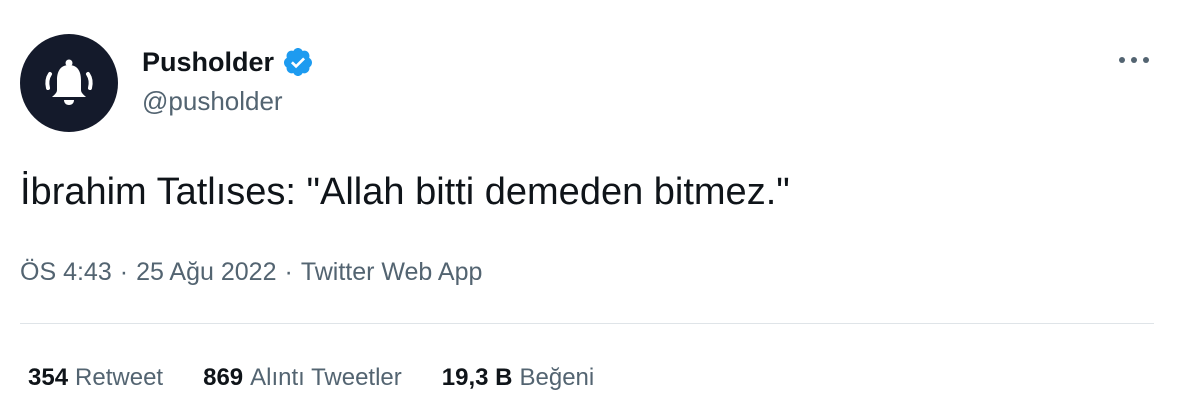 Image resolution: width=1180 pixels, height=416 pixels. I want to click on retweet-label: Retweet, so click(119, 377).